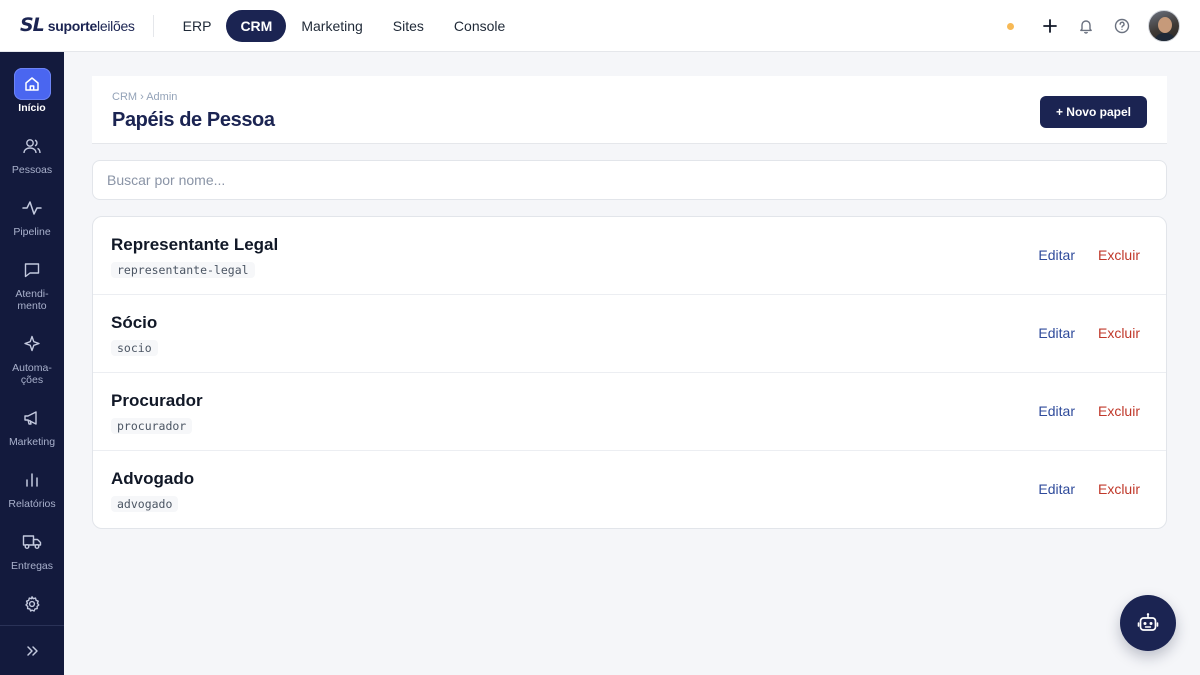  Describe the element at coordinates (32, 108) in the screenshot. I see `sidebar-item-label: Início` at that location.